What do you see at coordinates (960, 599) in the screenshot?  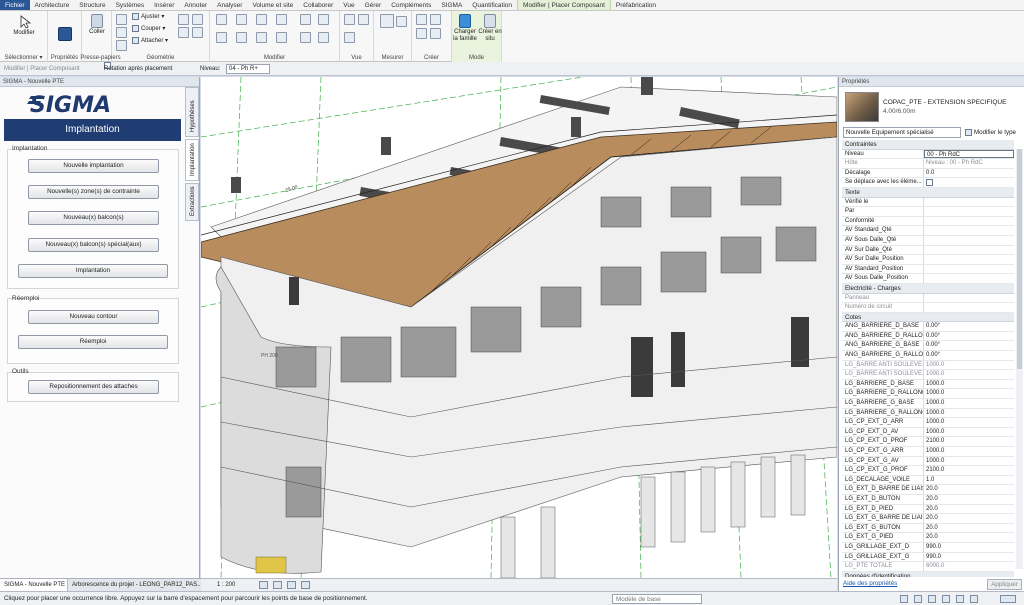 I see `select-by-face-icon` at bounding box center [960, 599].